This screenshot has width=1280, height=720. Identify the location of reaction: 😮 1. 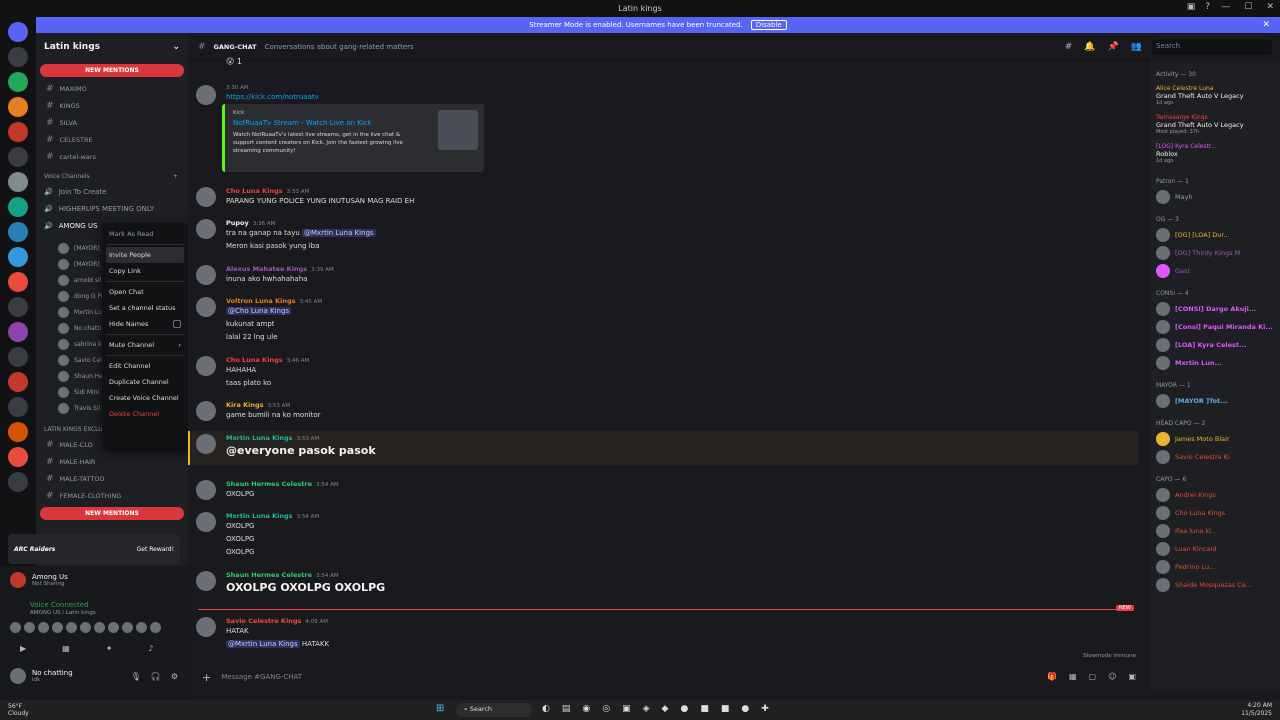
(234, 61).